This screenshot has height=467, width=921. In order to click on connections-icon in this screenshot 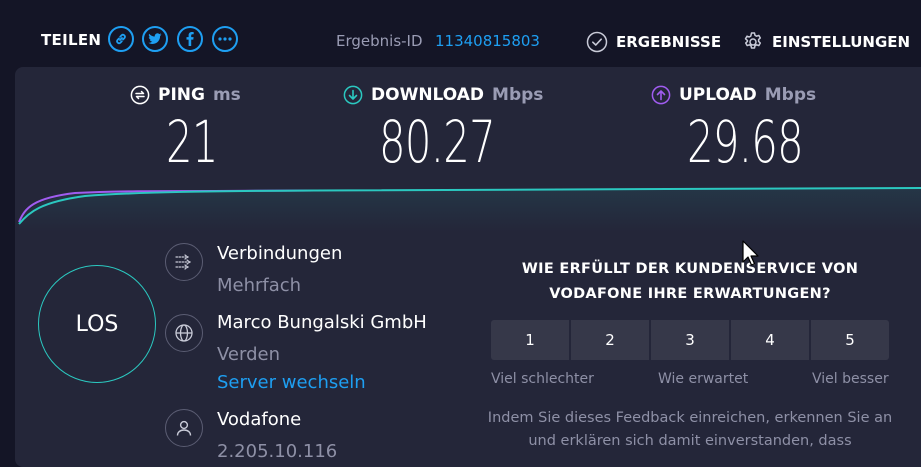, I will do `click(184, 262)`.